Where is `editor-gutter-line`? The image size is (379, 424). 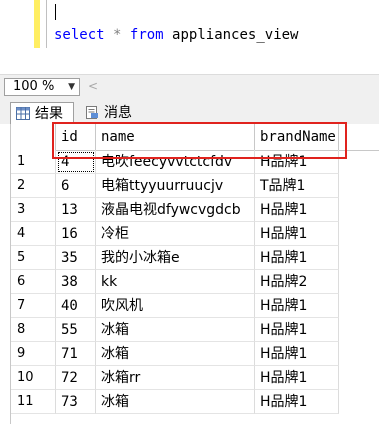
editor-gutter-line is located at coordinates (46, 24).